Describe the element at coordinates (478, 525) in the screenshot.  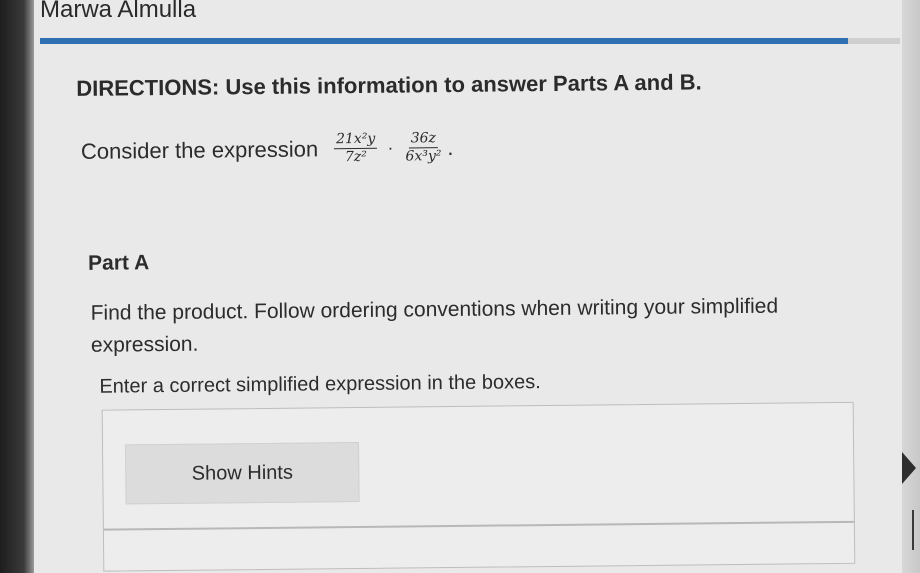
I see `answer-divider` at that location.